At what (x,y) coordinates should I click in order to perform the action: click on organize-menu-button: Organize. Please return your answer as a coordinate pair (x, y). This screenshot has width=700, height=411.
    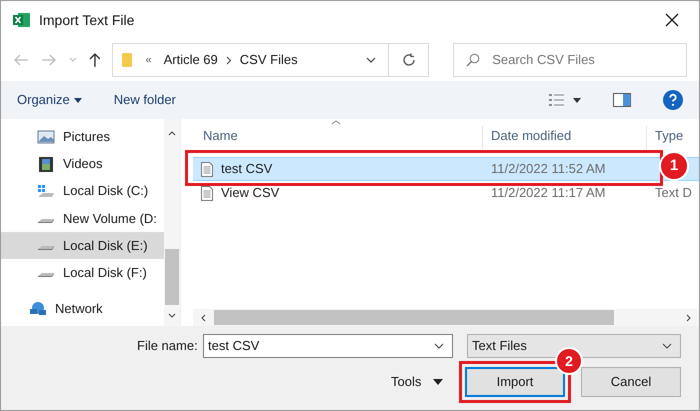
    Looking at the image, I should click on (49, 100).